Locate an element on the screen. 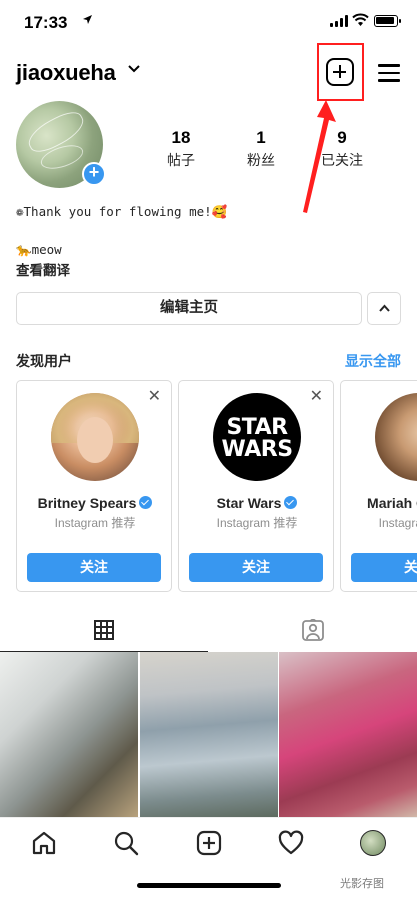 This screenshot has width=417, height=899. status-time: 17:33 is located at coordinates (46, 22).